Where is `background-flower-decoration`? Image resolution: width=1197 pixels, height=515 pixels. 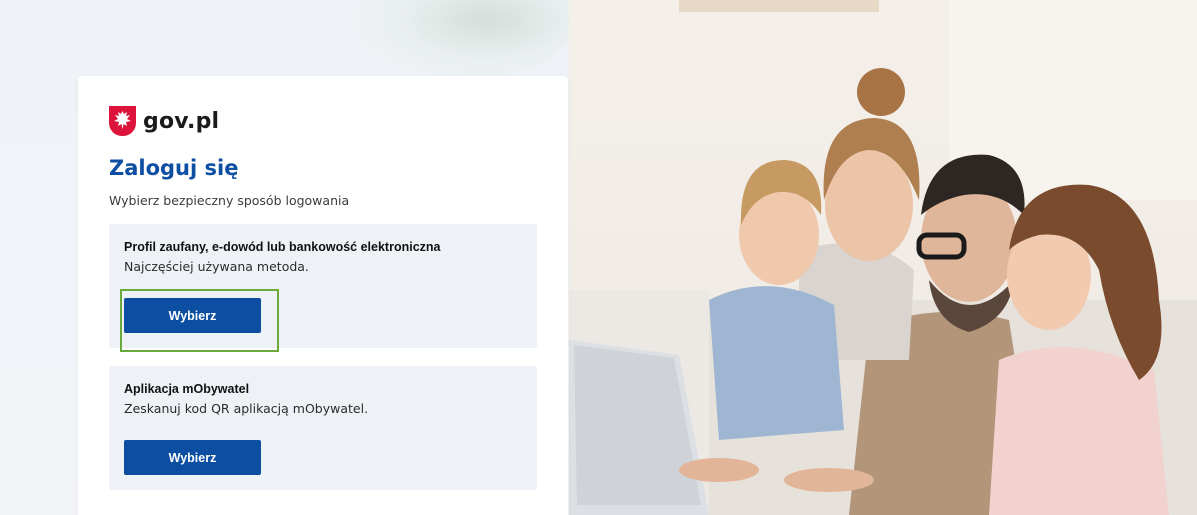 background-flower-decoration is located at coordinates (465, 40).